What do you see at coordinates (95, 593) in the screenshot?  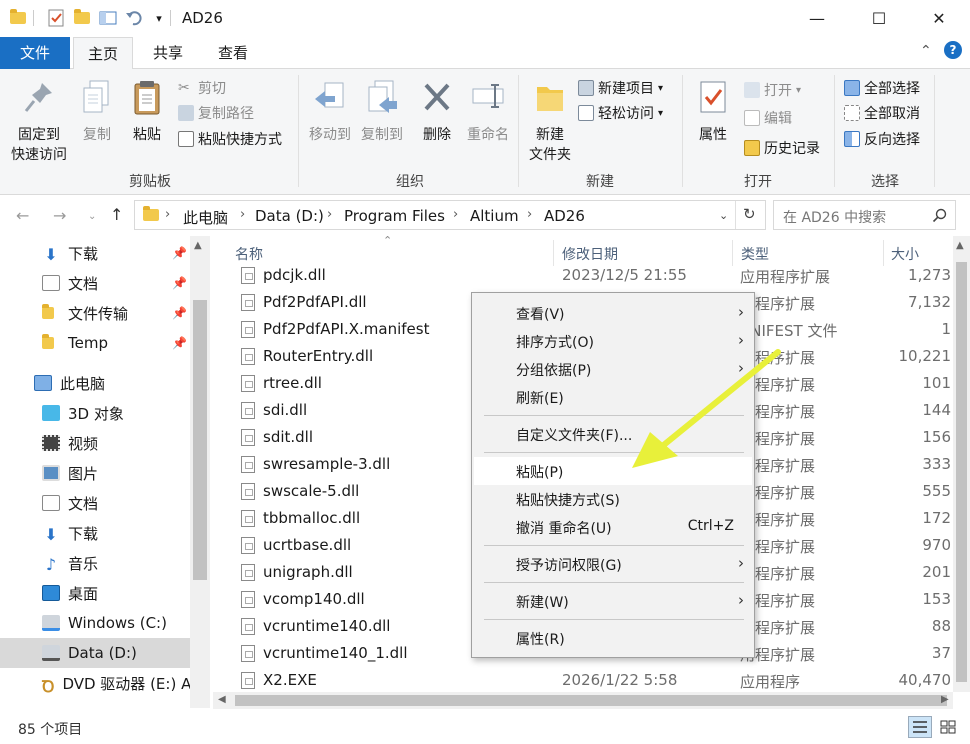 I see `nav-item-desktop: 桌面` at bounding box center [95, 593].